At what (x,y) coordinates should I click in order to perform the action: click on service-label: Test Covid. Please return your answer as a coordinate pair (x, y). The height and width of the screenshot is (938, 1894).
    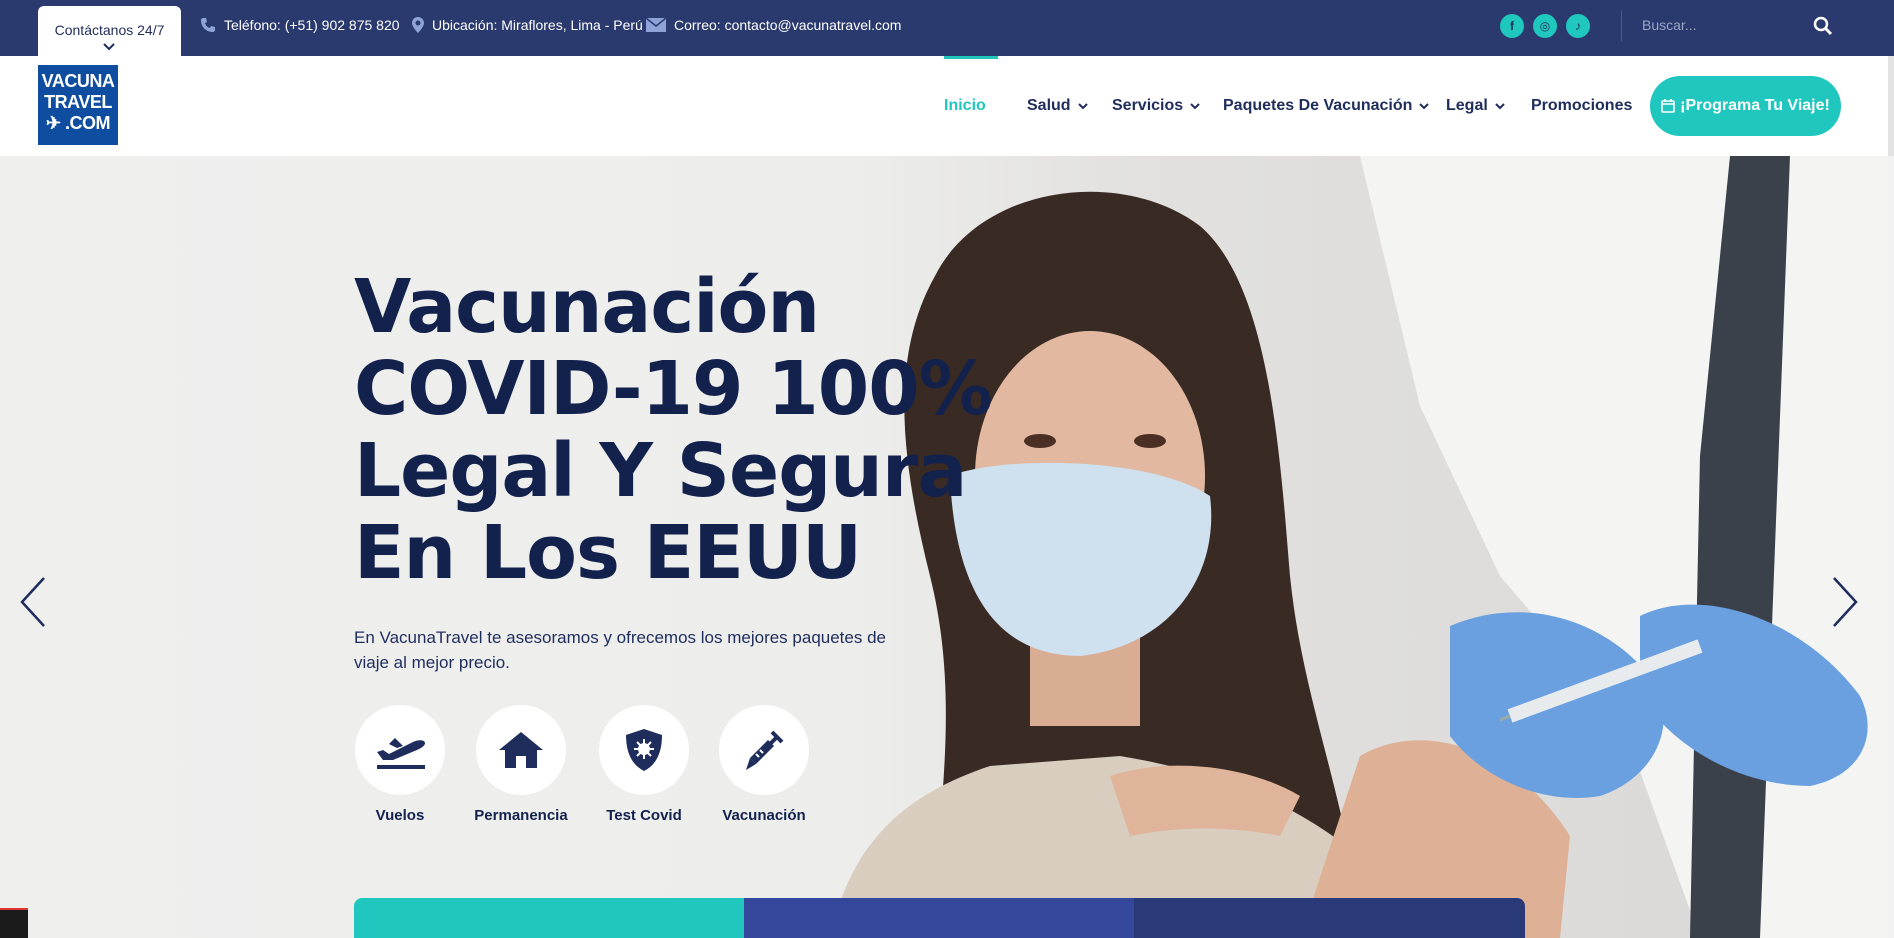
    Looking at the image, I should click on (644, 815).